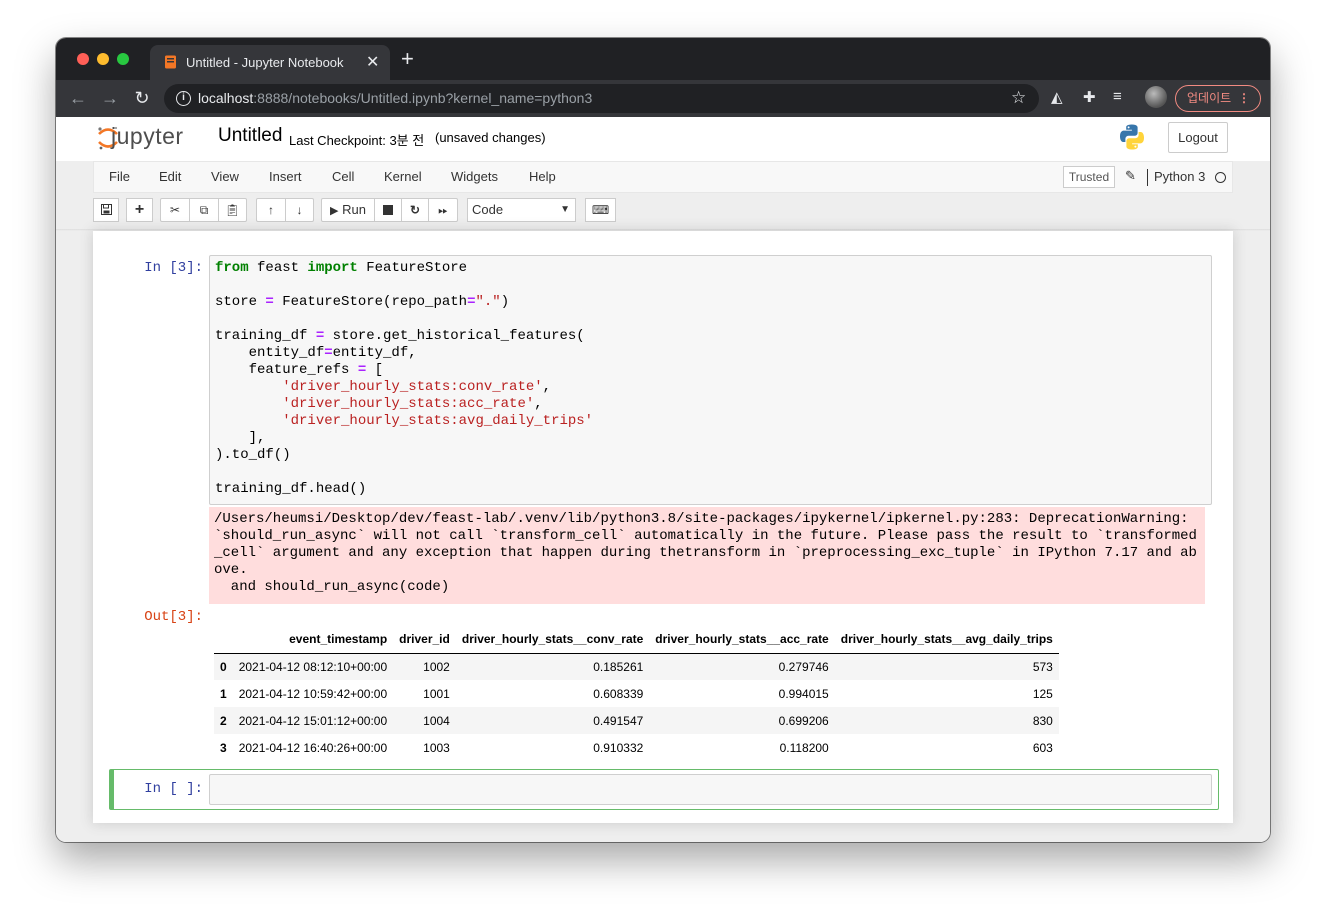 This screenshot has width=1326, height=916. What do you see at coordinates (78, 98) in the screenshot?
I see `back-icon: ←` at bounding box center [78, 98].